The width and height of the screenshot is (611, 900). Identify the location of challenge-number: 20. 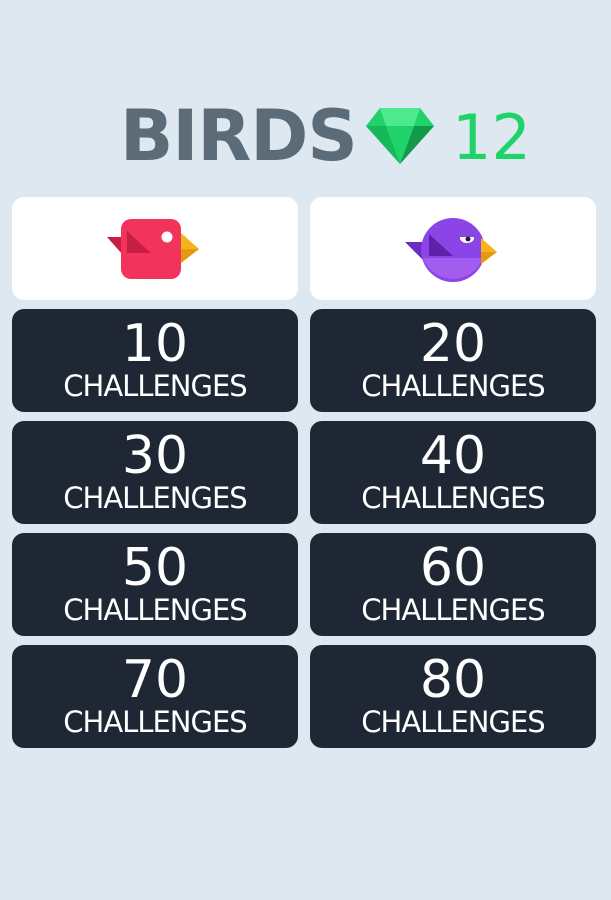
(453, 344).